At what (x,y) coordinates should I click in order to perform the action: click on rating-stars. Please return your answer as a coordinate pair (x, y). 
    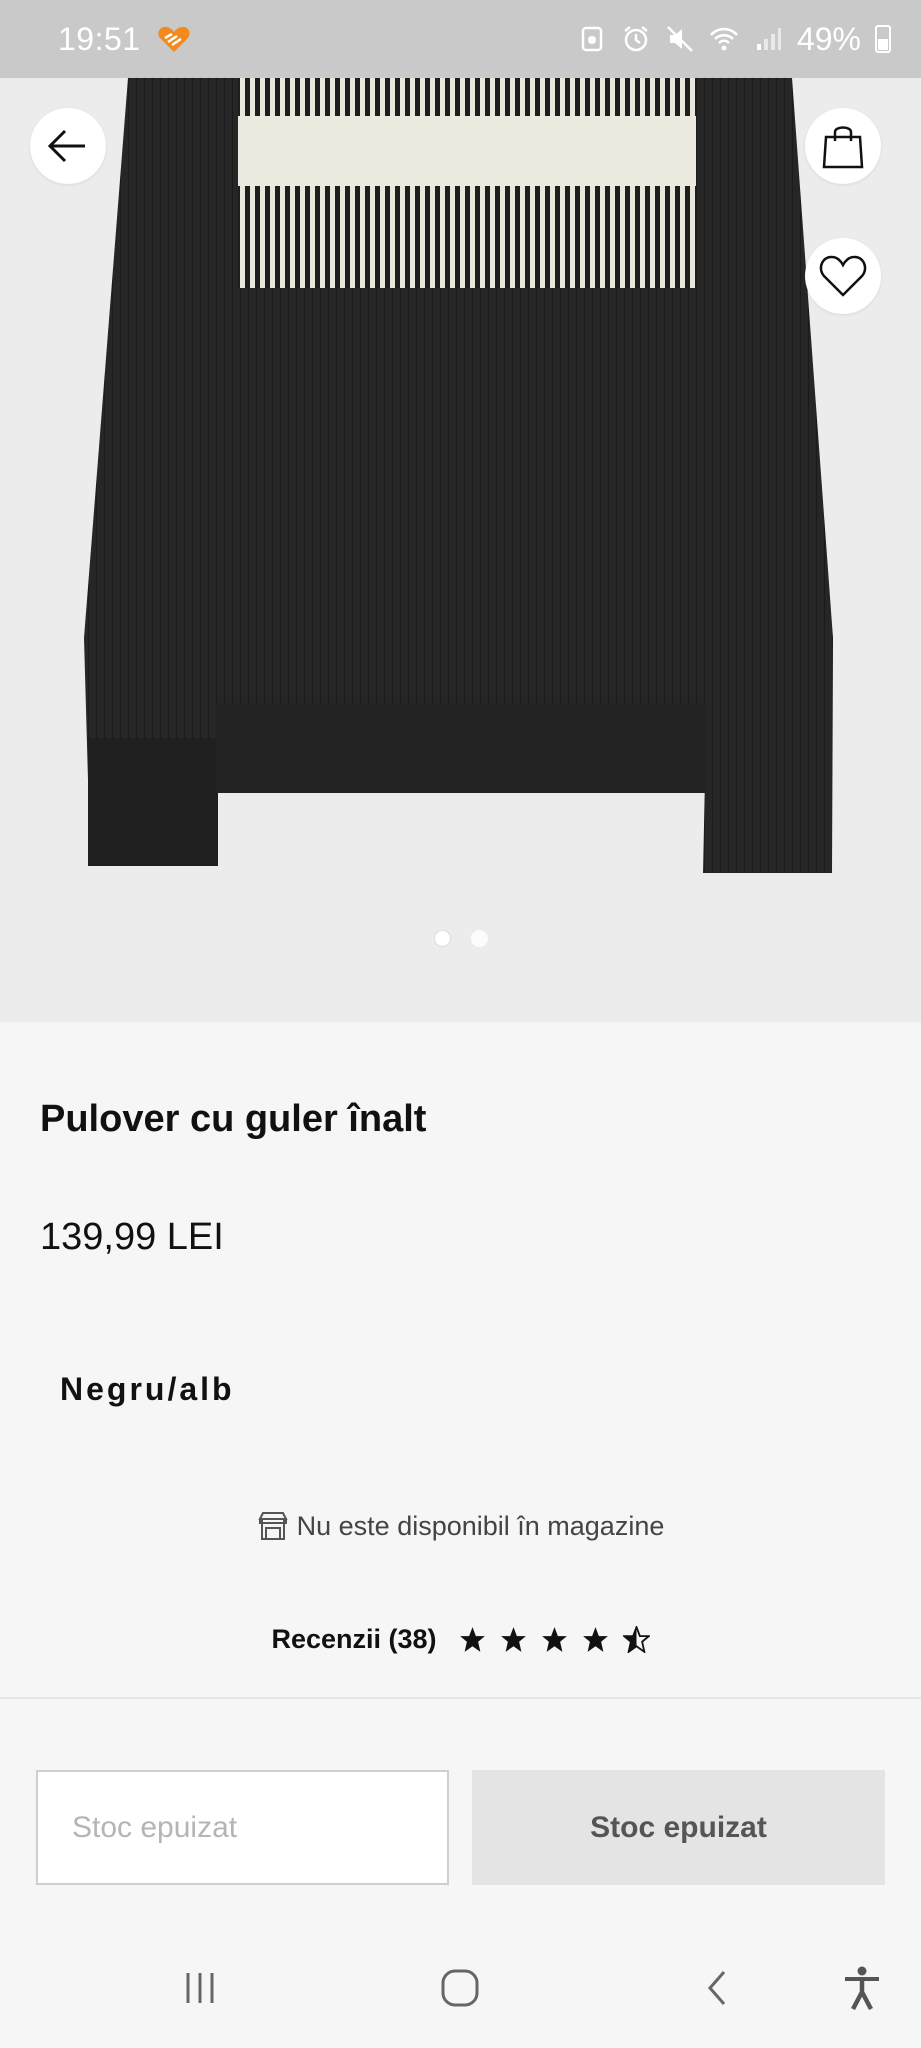
    Looking at the image, I should click on (554, 1639).